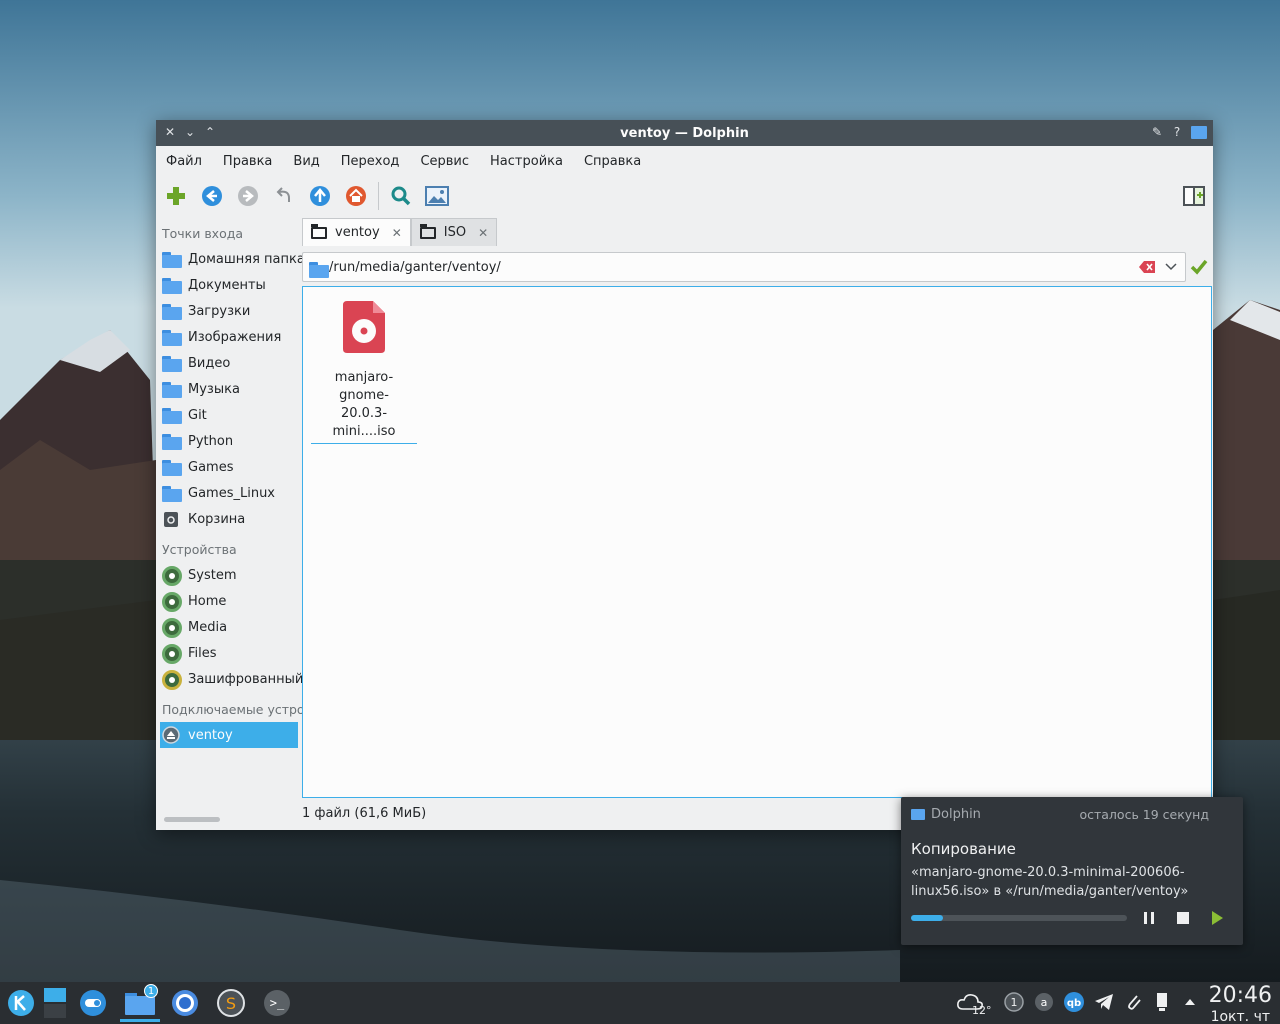  I want to click on drive-icon, so click(172, 576).